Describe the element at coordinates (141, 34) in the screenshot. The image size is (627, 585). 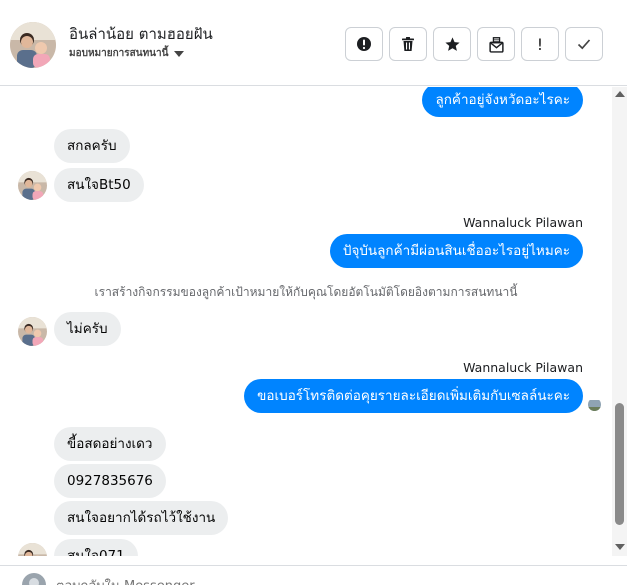
I see `contact-name: อินล่าน้อย ตามฮอยฝัน` at that location.